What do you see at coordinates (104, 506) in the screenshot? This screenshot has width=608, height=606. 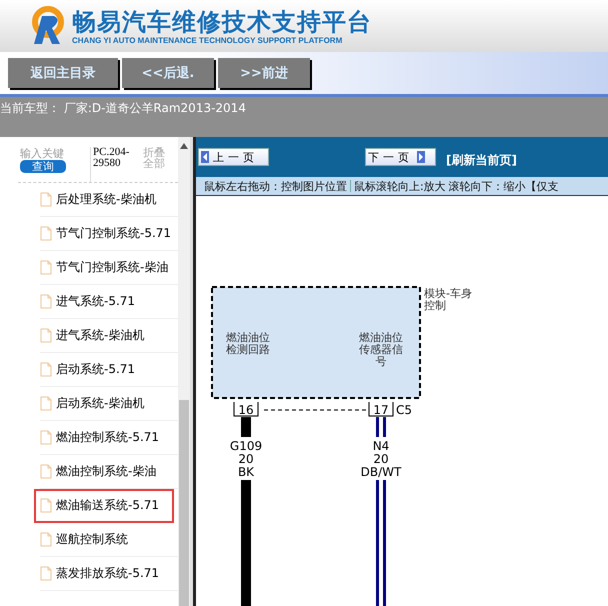 I see `tree-item: 燃油输送系统-5.71` at bounding box center [104, 506].